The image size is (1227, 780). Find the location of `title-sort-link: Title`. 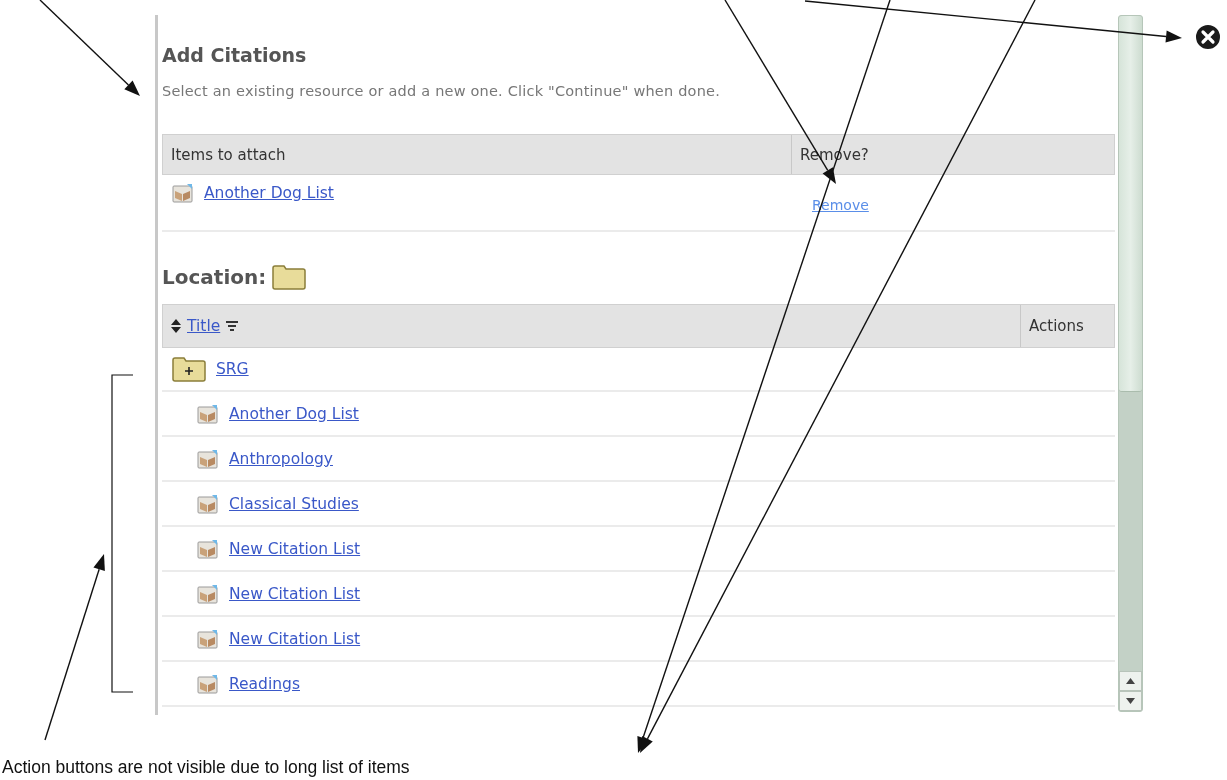

title-sort-link: Title is located at coordinates (204, 326).